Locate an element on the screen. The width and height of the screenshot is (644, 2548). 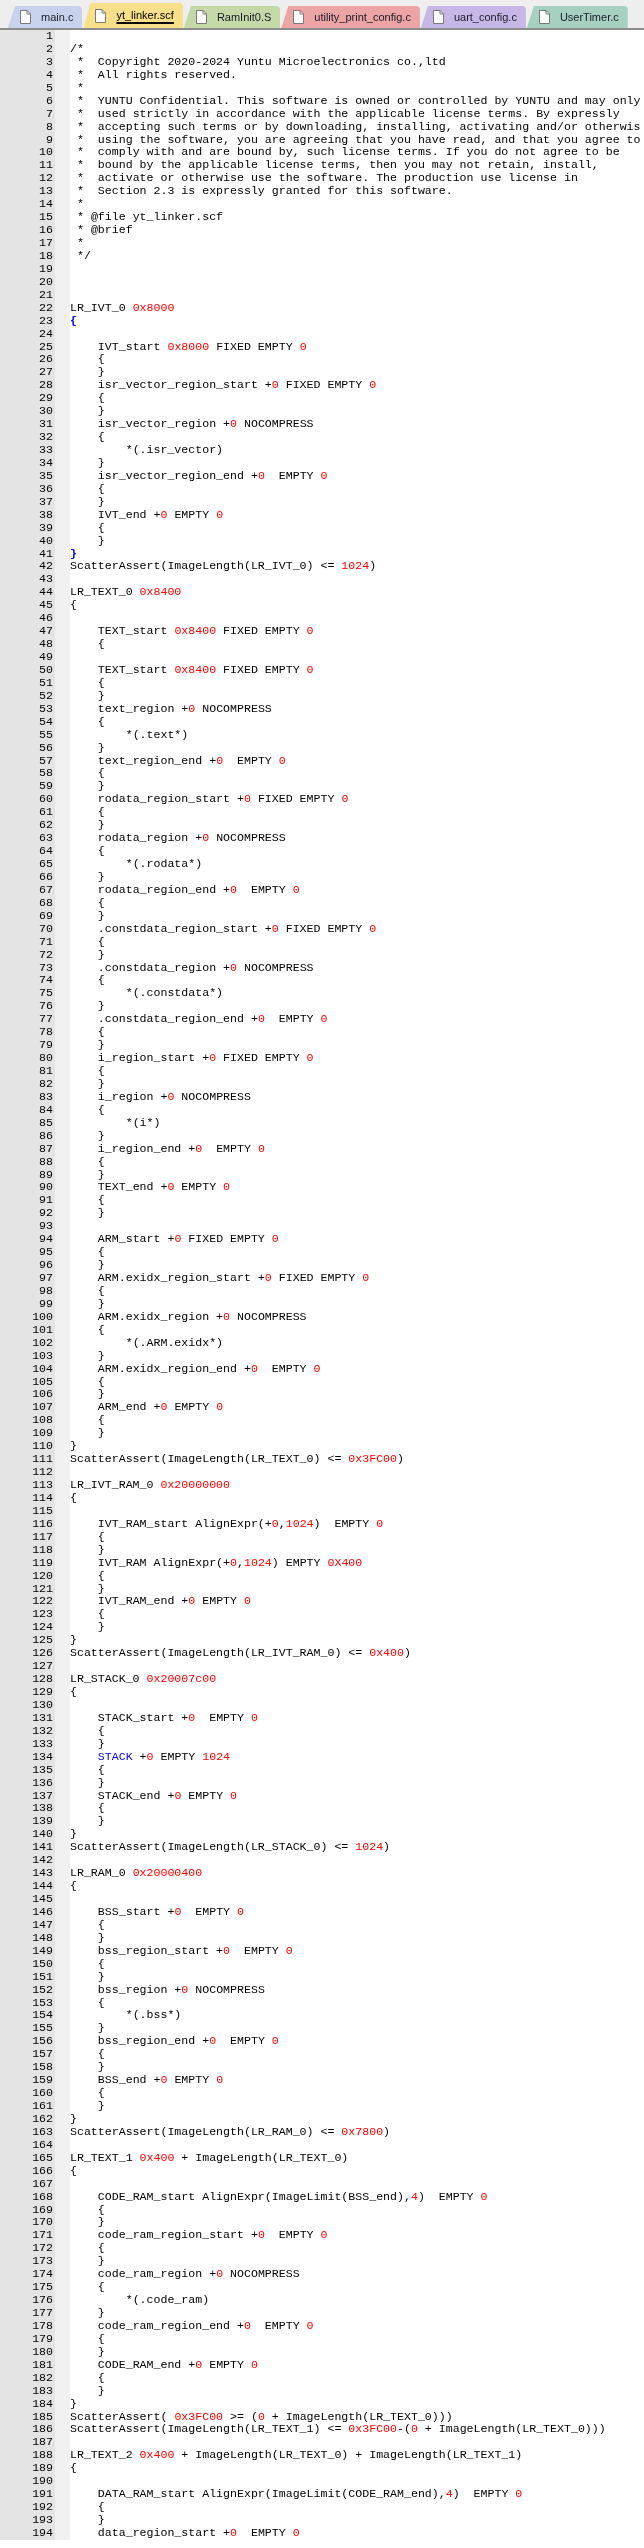
line-number: 175 is located at coordinates (42, 2287).